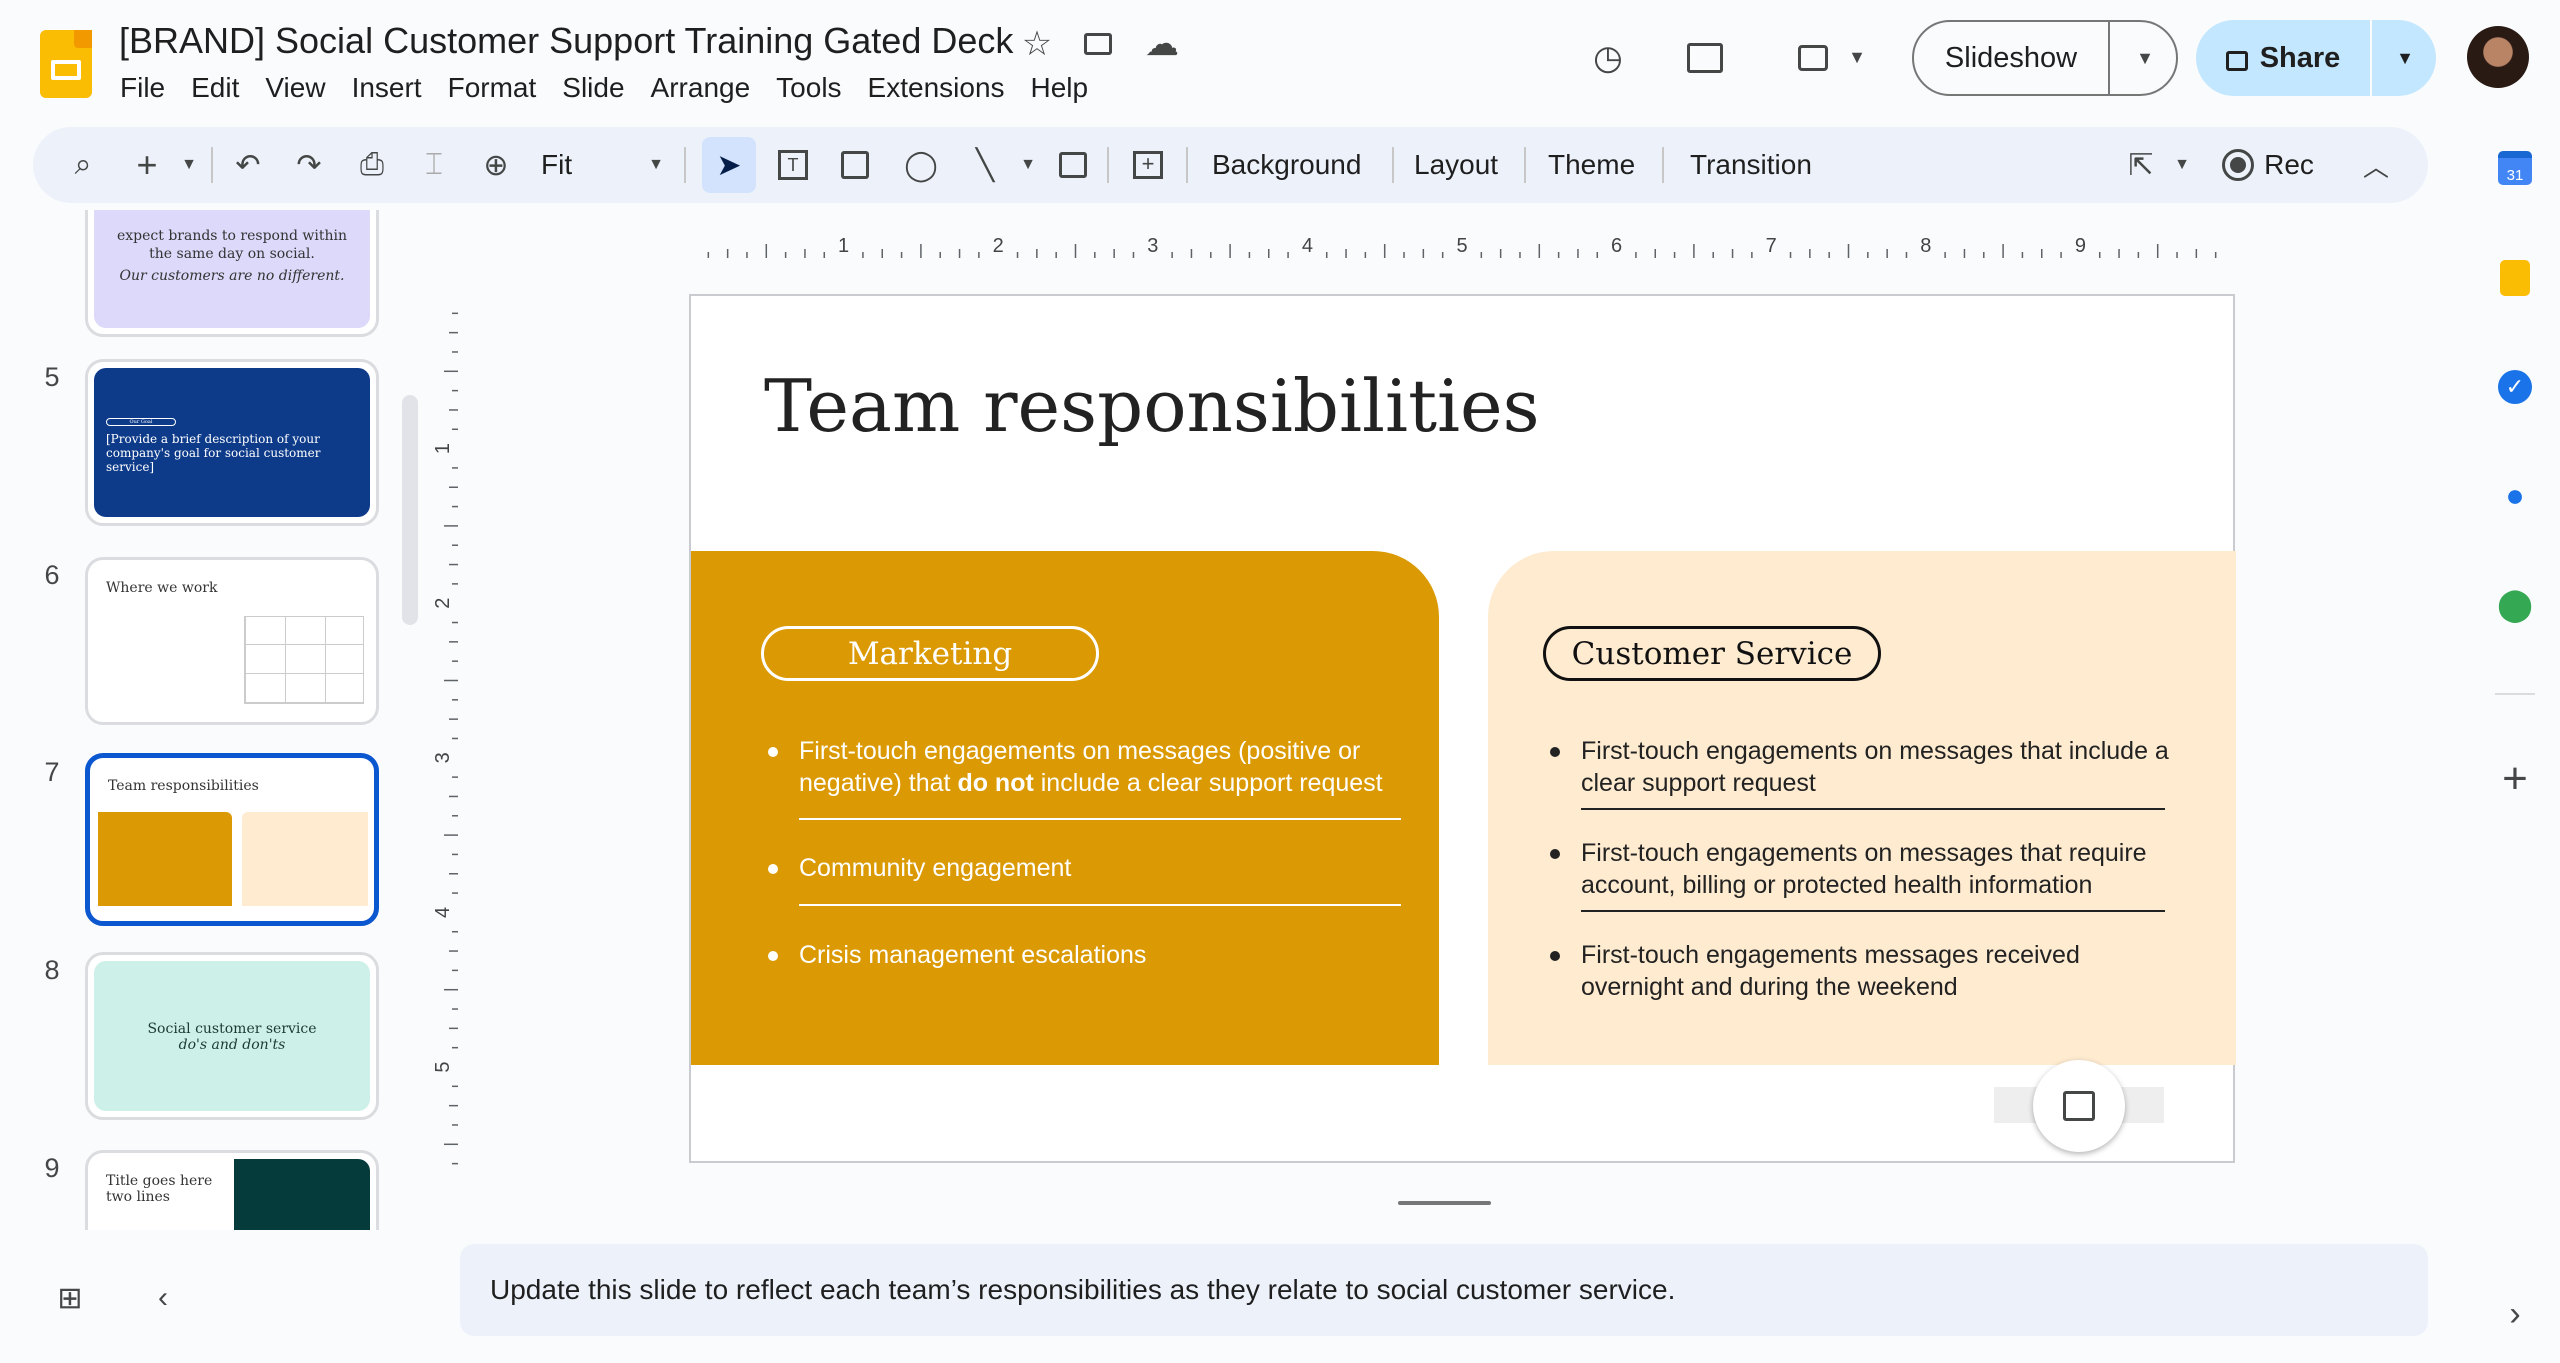 The height and width of the screenshot is (1363, 2560). I want to click on share-button-group: Share ▼, so click(2316, 58).